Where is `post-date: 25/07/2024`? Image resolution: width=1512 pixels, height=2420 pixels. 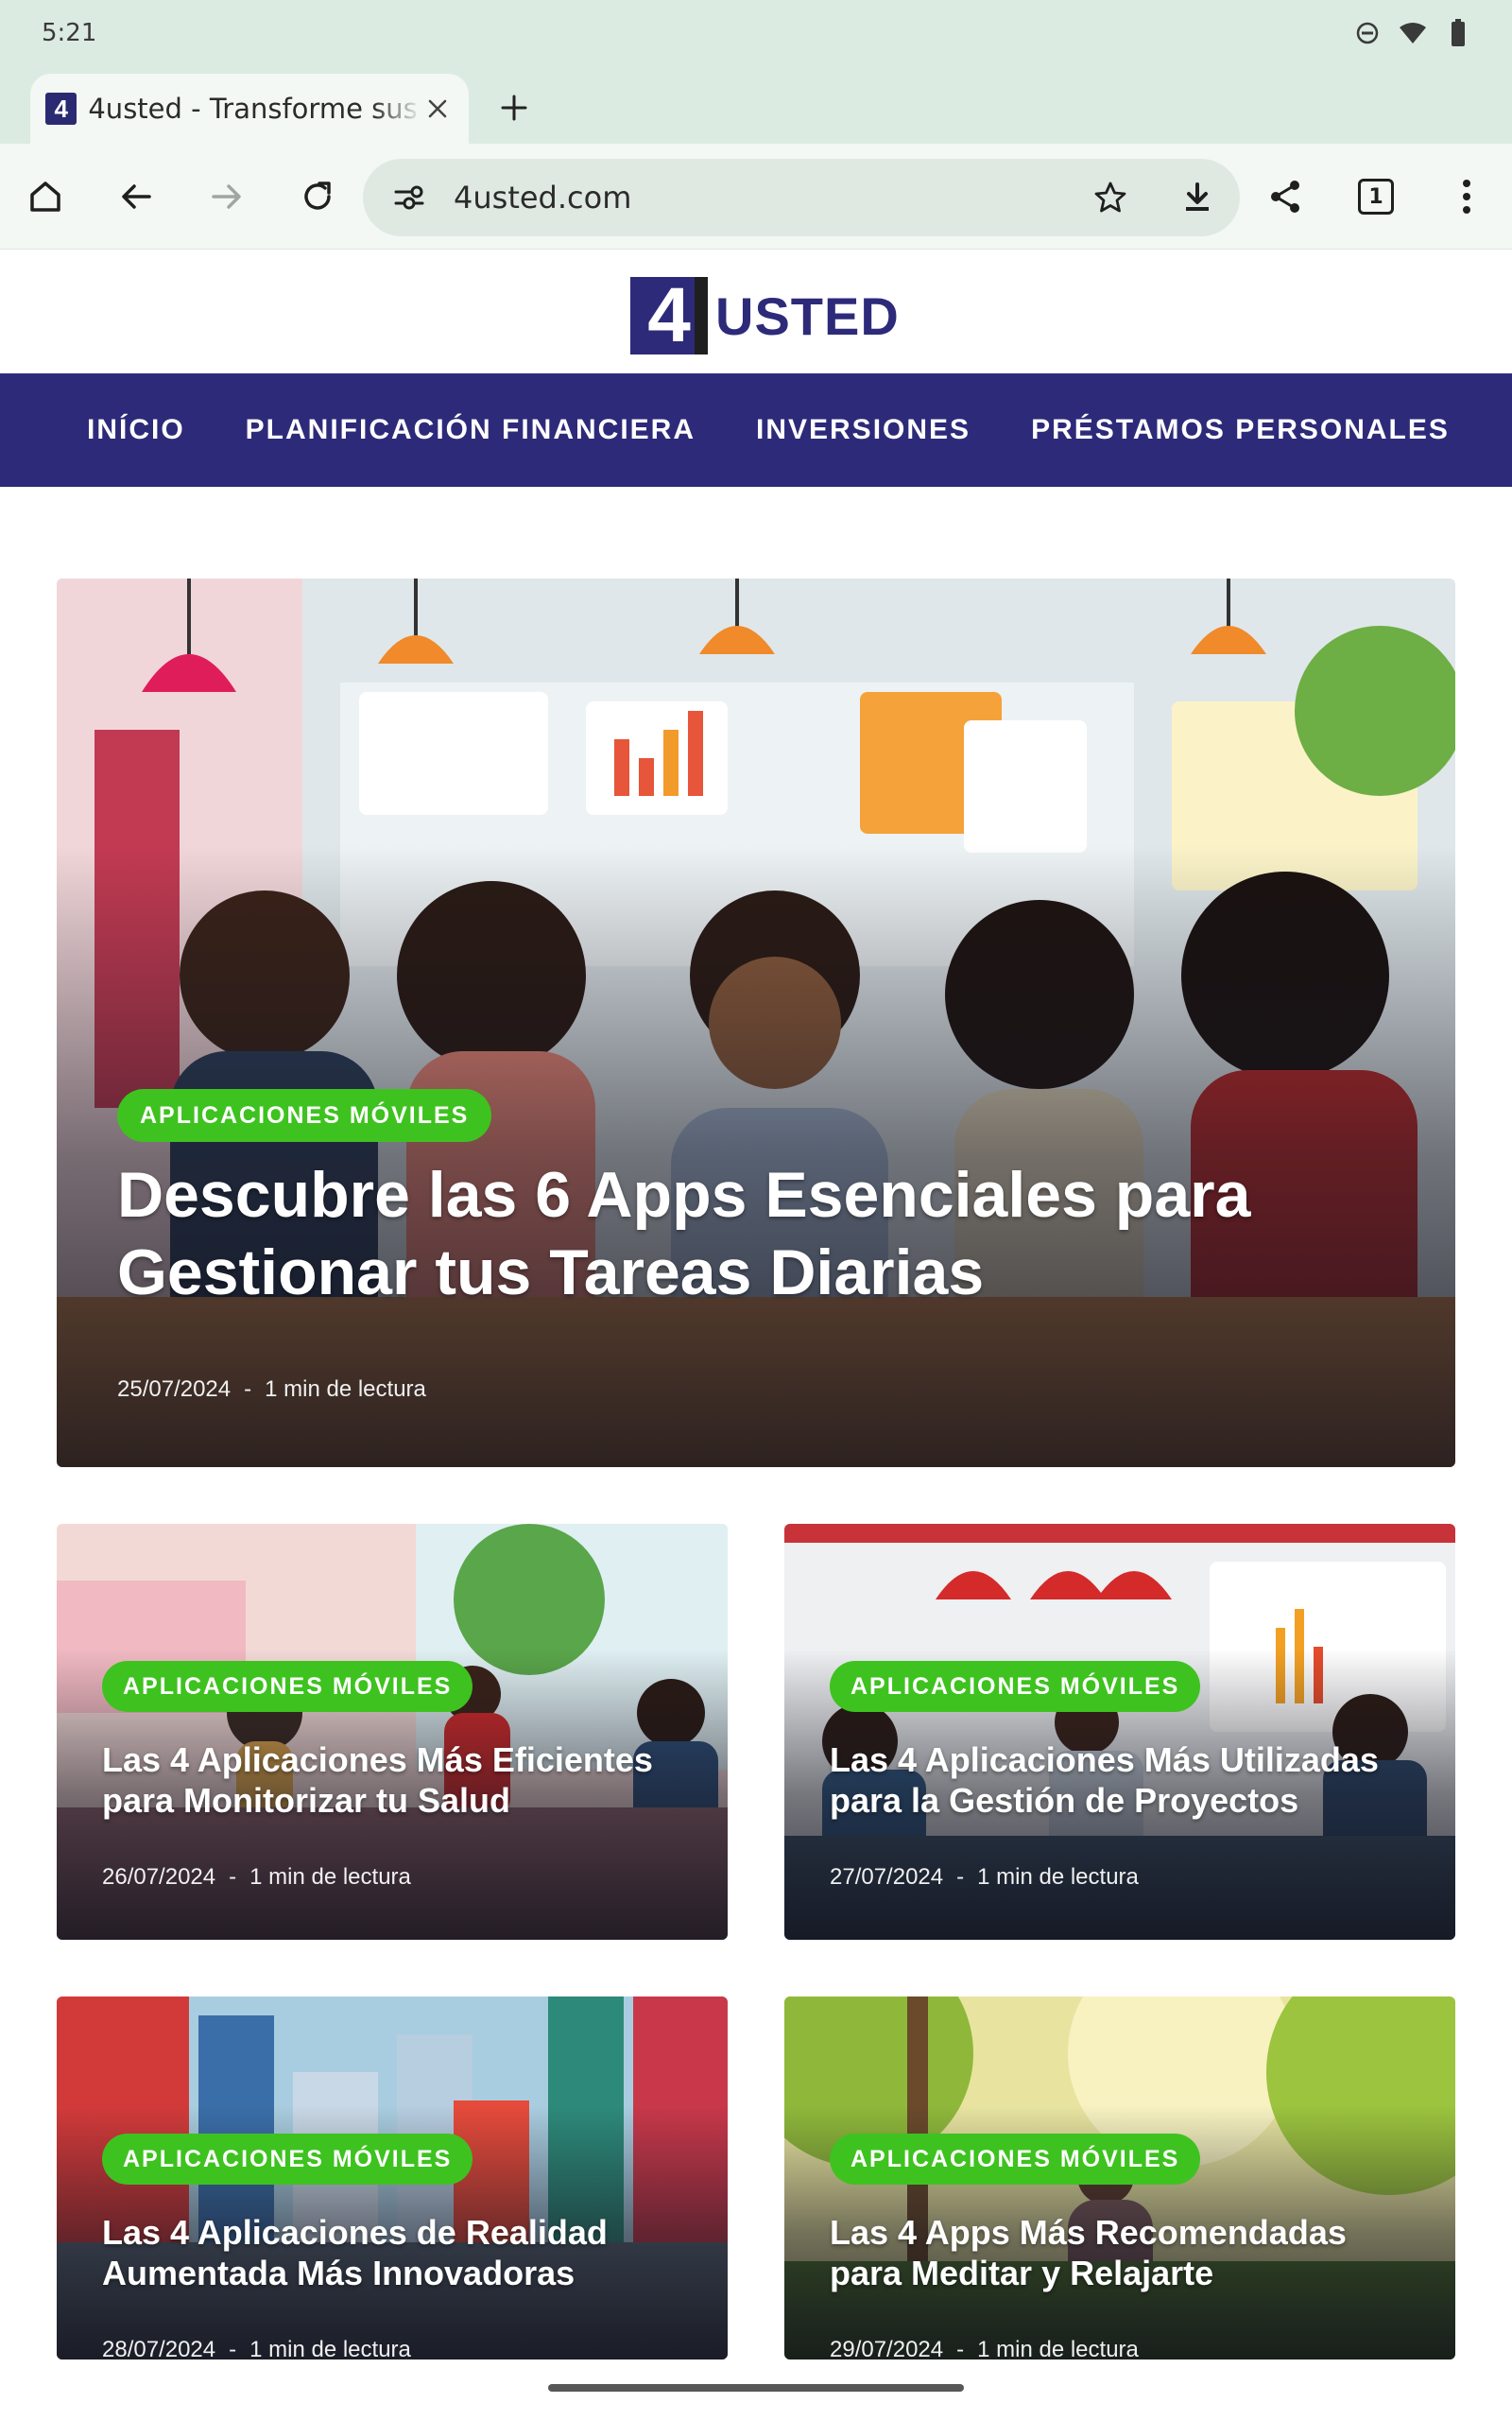
post-date: 25/07/2024 is located at coordinates (174, 1389).